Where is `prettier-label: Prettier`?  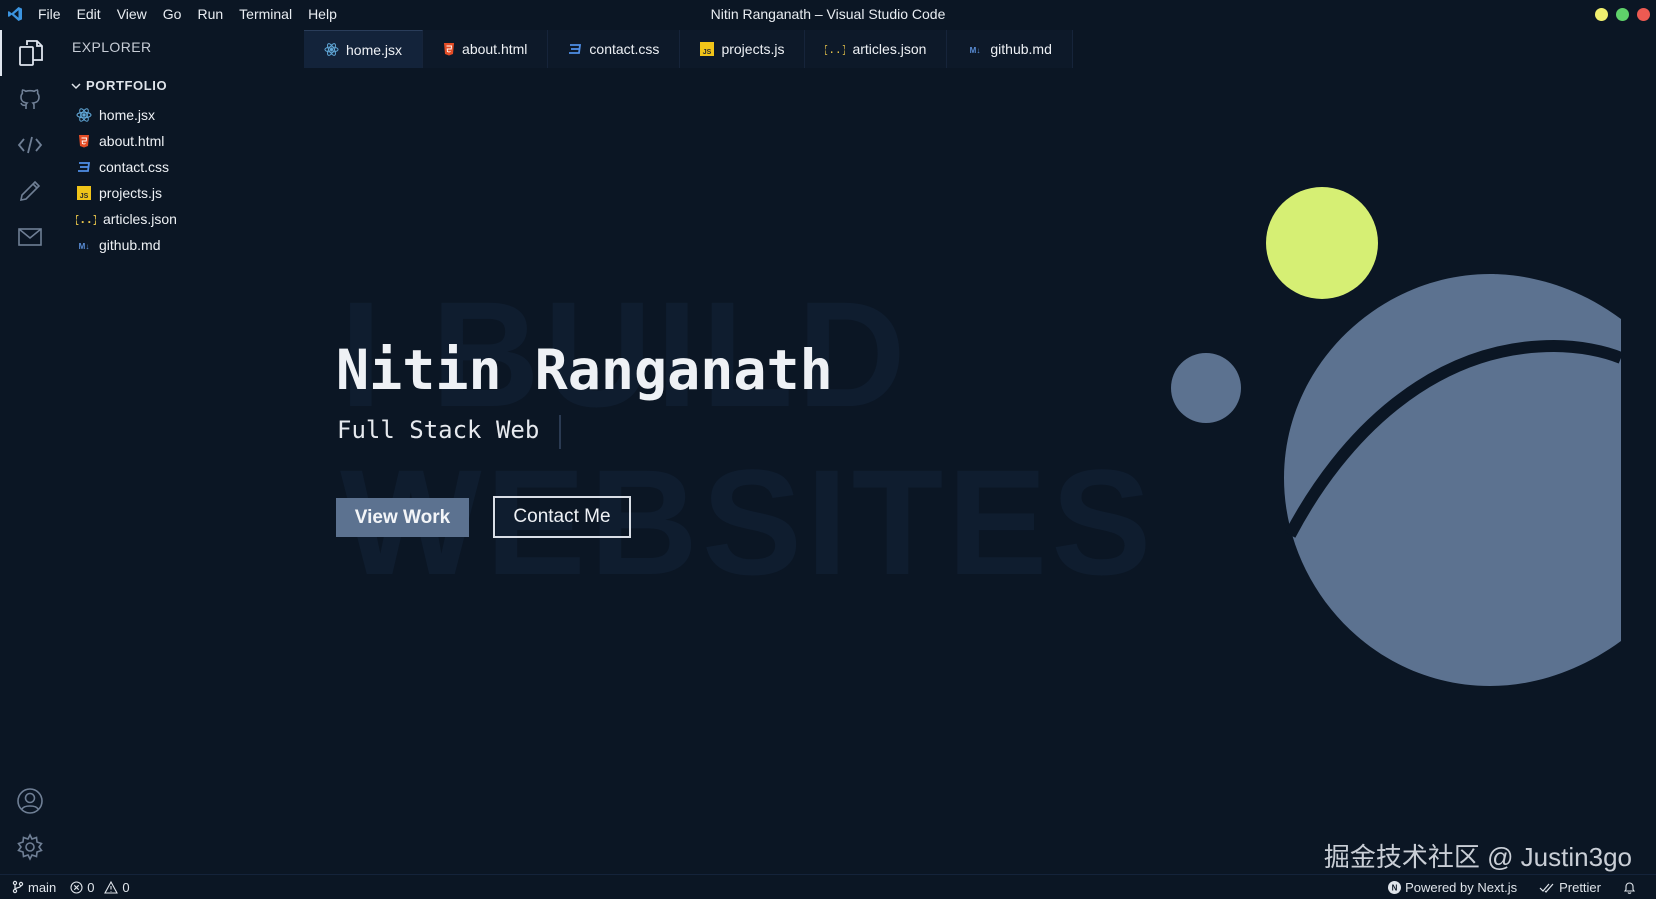 prettier-label: Prettier is located at coordinates (1580, 887).